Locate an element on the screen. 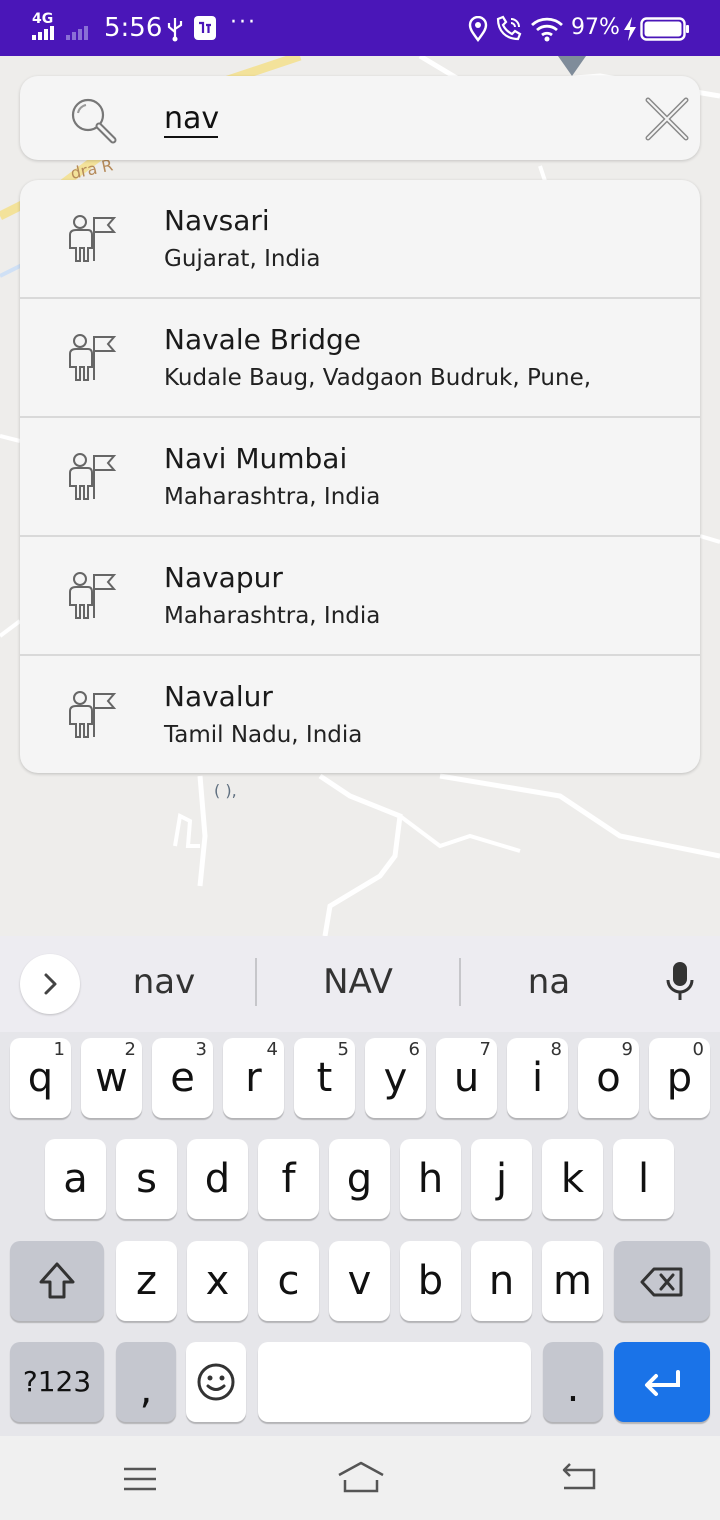  period-key: . is located at coordinates (573, 1382).